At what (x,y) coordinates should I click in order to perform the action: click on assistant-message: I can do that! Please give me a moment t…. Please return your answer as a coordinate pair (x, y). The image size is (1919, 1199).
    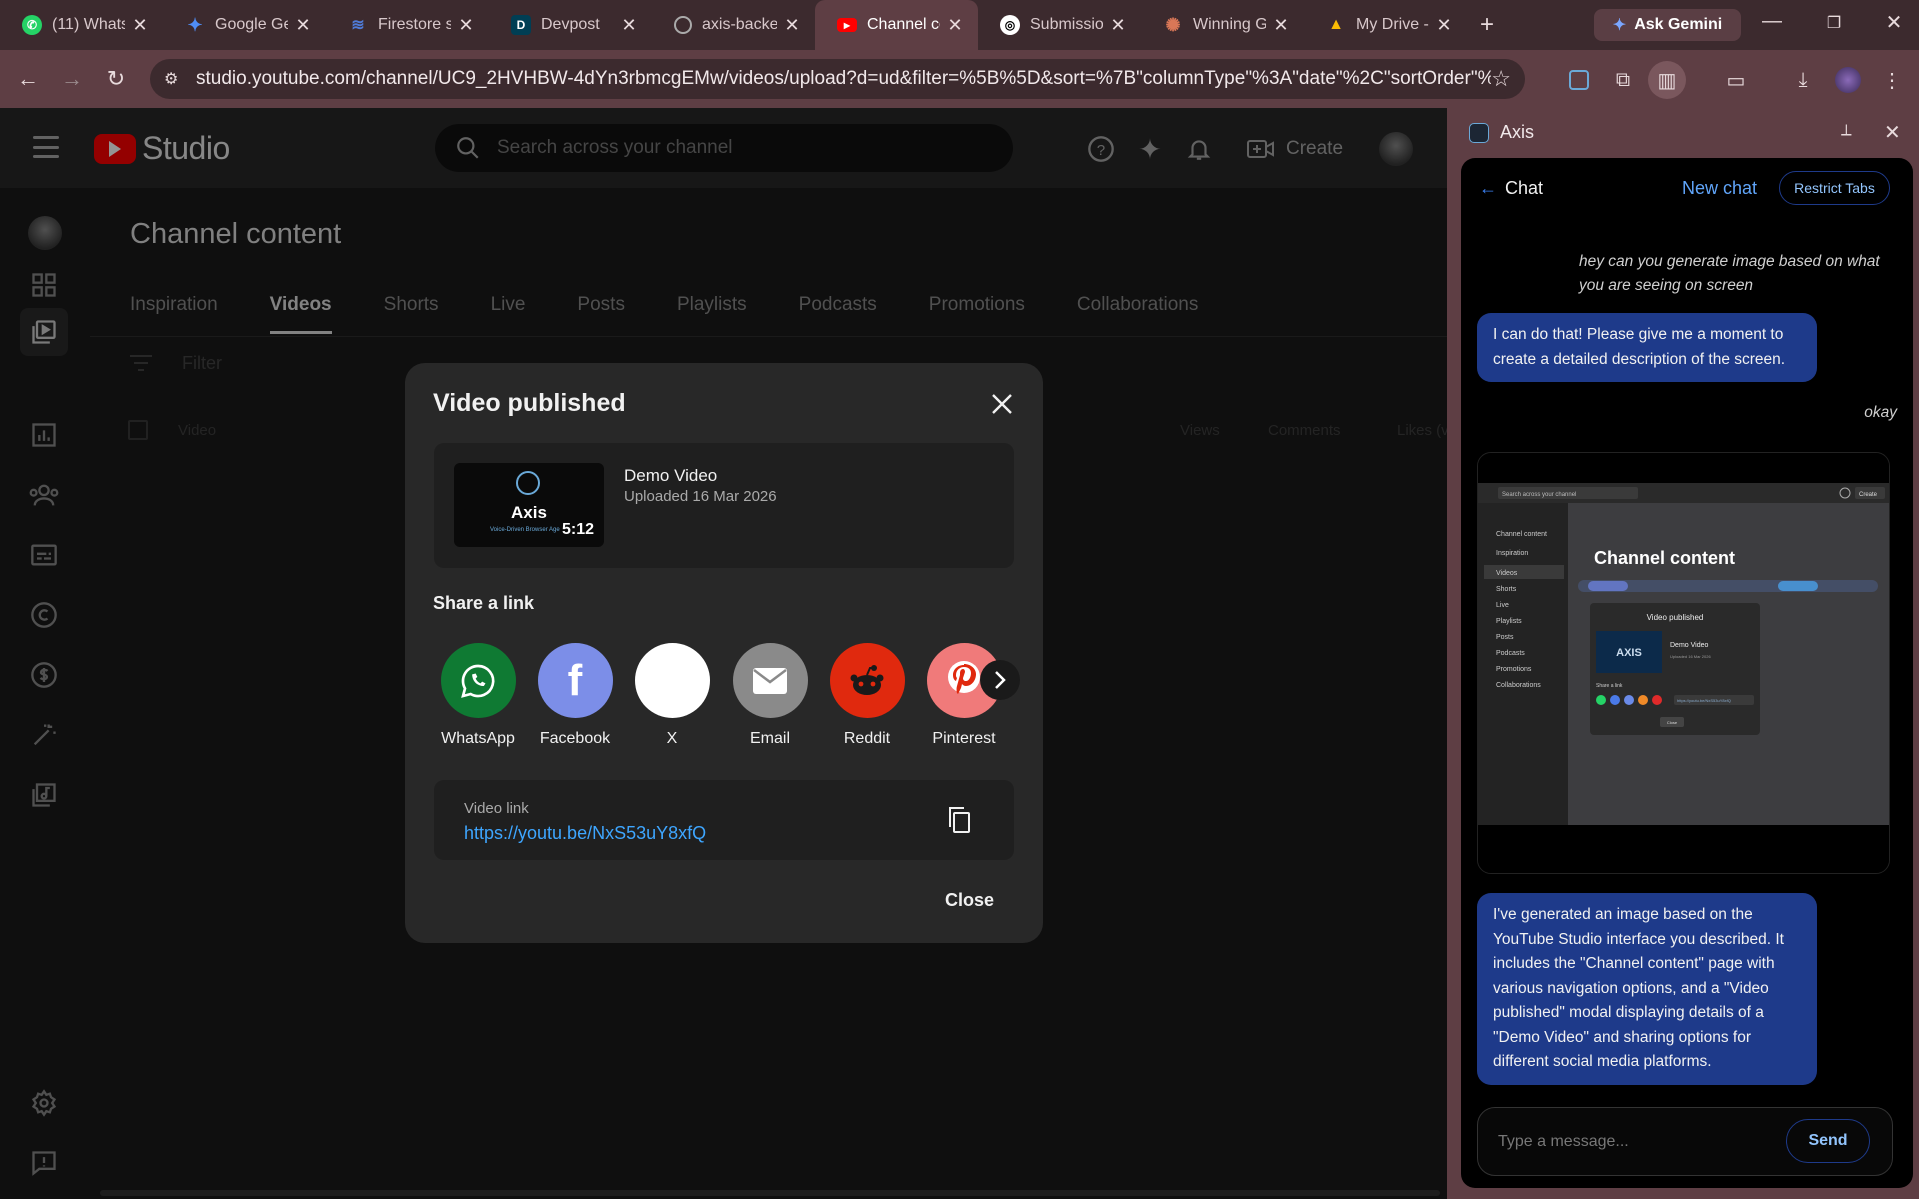
    Looking at the image, I should click on (1647, 347).